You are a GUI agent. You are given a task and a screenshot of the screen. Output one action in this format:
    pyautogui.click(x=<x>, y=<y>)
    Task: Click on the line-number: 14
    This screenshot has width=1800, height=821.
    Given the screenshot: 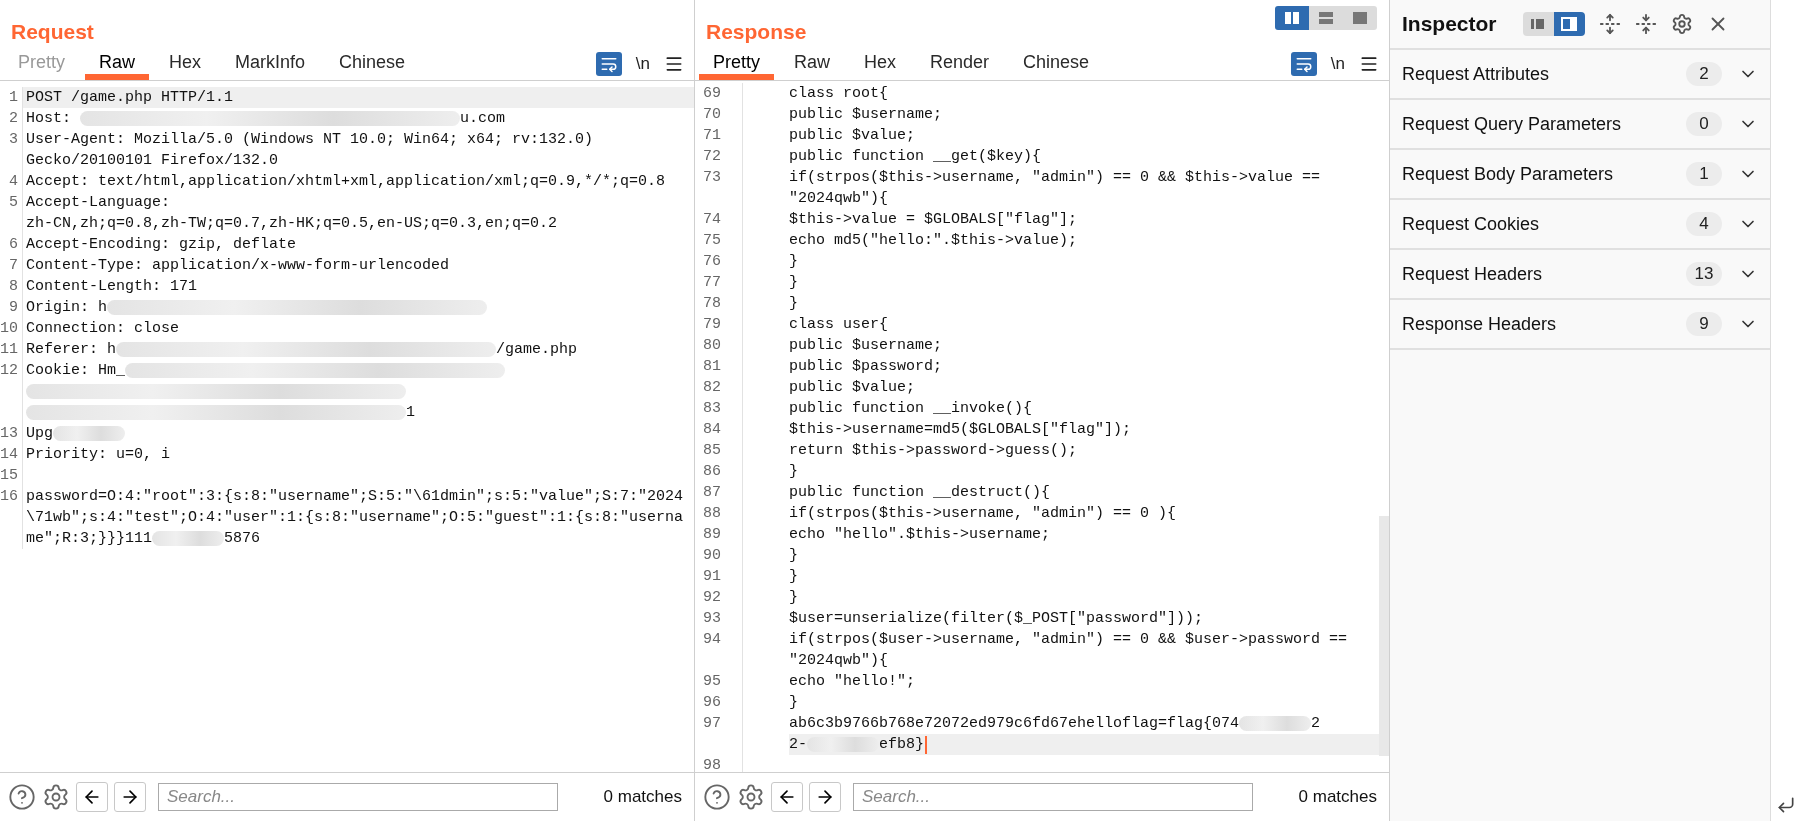 What is the action you would take?
    pyautogui.click(x=11, y=454)
    